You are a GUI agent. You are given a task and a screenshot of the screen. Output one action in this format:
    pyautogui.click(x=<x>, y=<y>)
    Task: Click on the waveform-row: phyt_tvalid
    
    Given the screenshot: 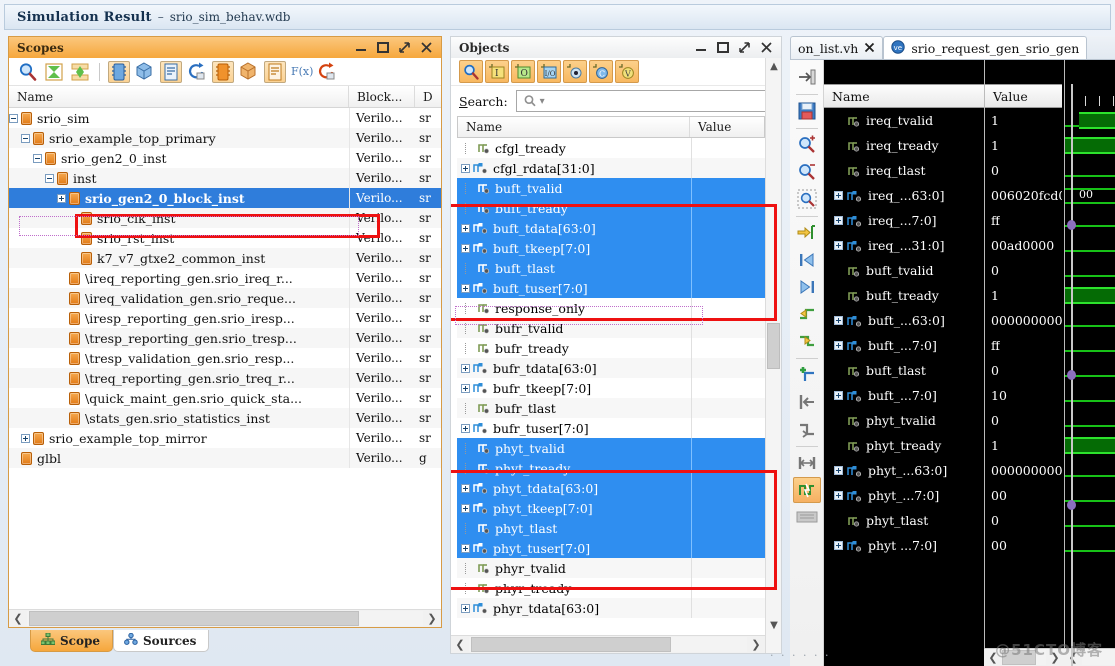 What is the action you would take?
    pyautogui.click(x=904, y=420)
    